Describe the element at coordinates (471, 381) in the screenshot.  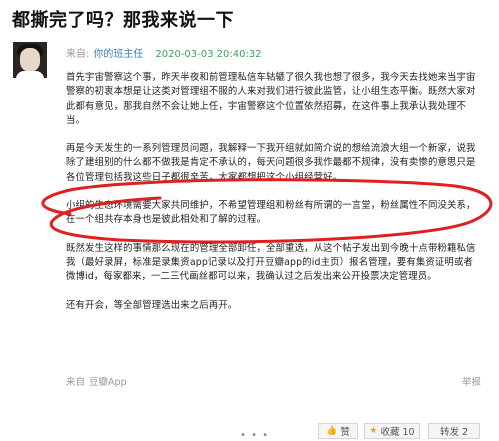
I see `report-link: 举报` at that location.